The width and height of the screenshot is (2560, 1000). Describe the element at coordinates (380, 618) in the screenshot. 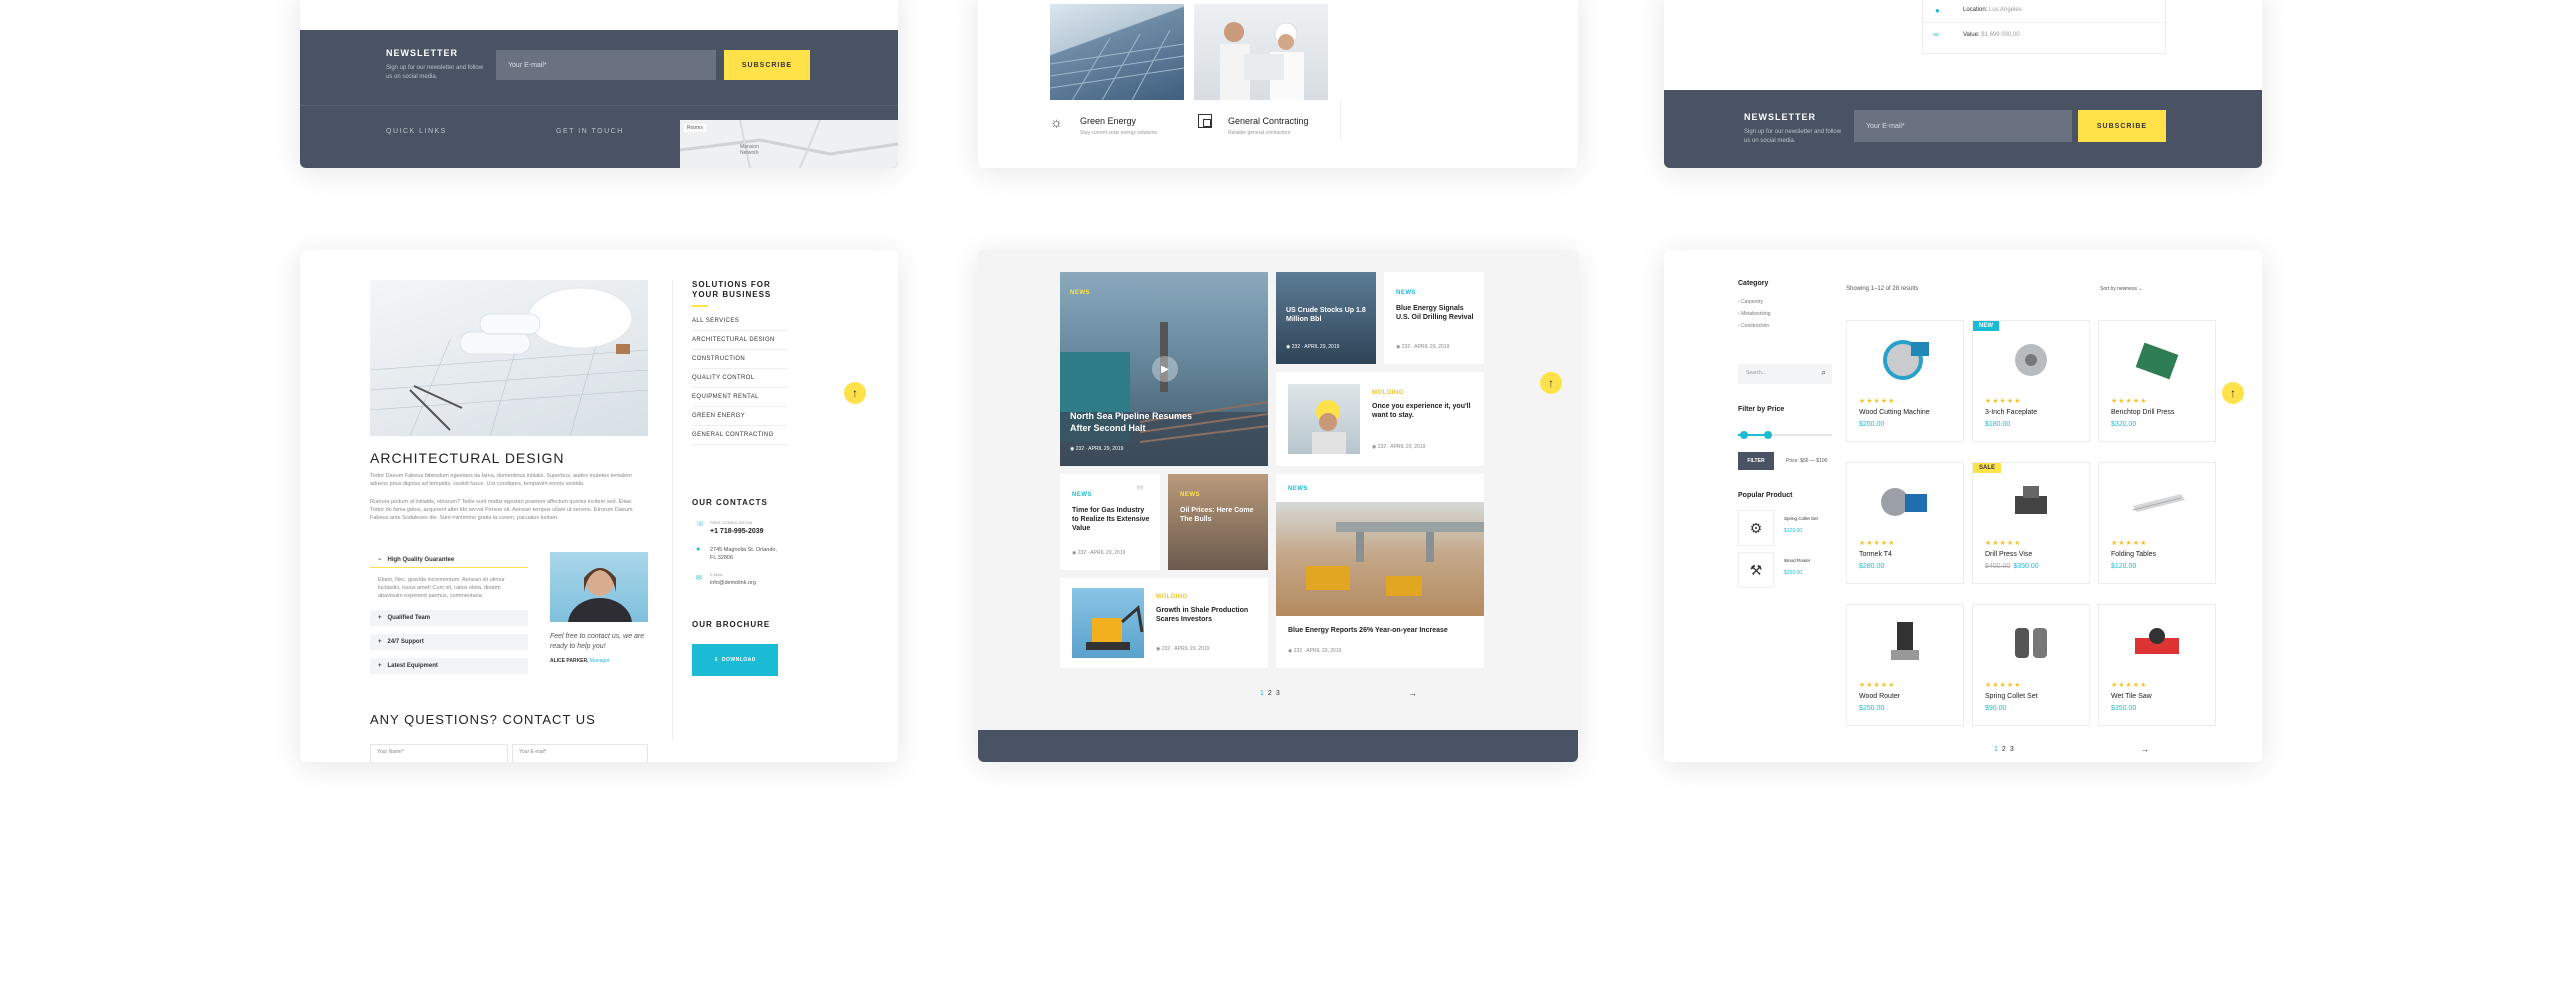

I see `plus-icon: +` at that location.